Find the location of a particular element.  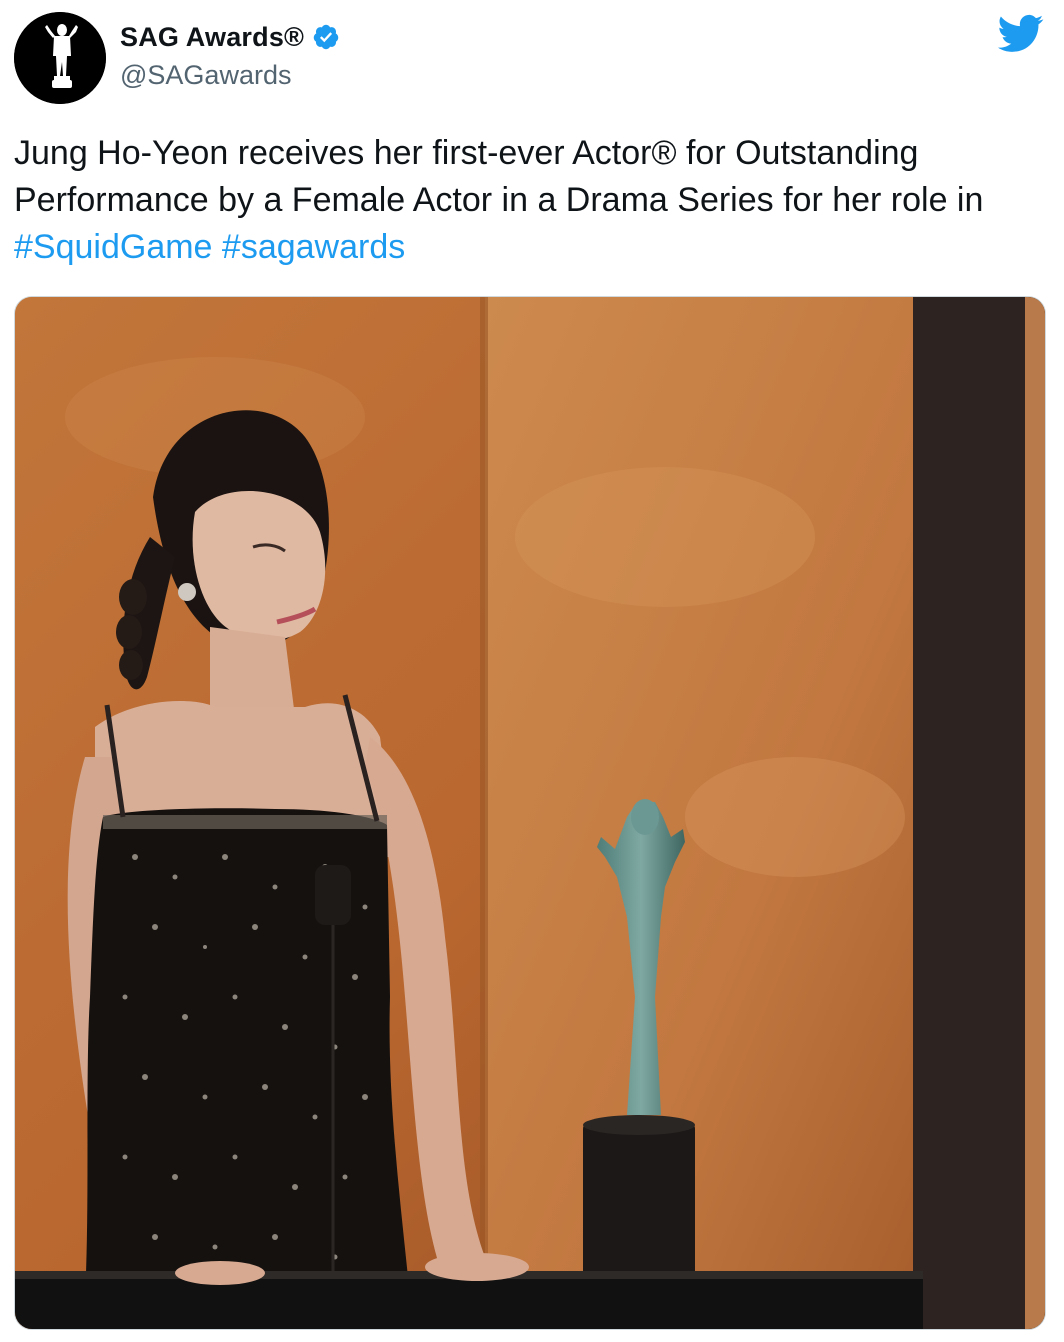

account-name-row: SAG Awards® is located at coordinates (230, 37).